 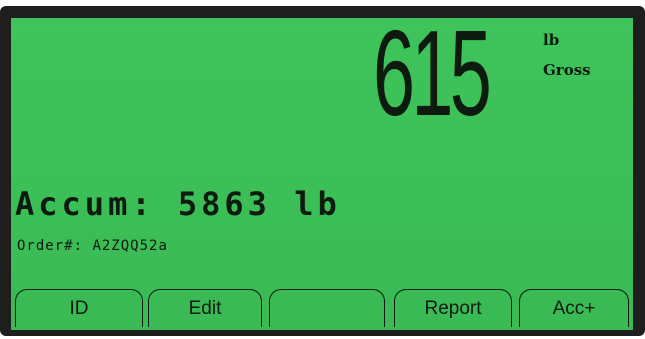 I want to click on order-value: A2ZQQ52a, so click(x=130, y=246).